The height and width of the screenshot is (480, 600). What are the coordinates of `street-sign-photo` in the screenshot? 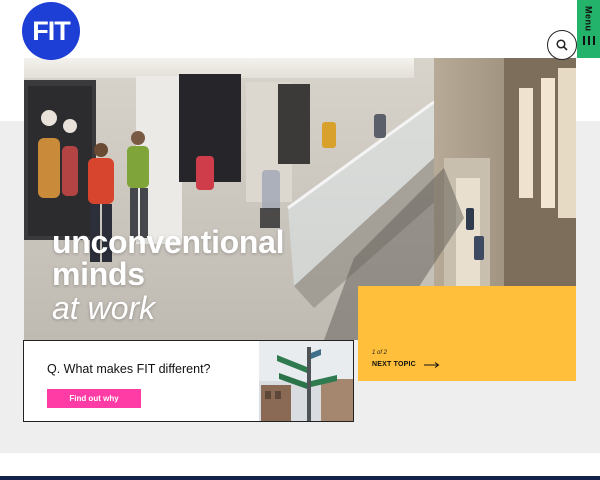 It's located at (306, 381).